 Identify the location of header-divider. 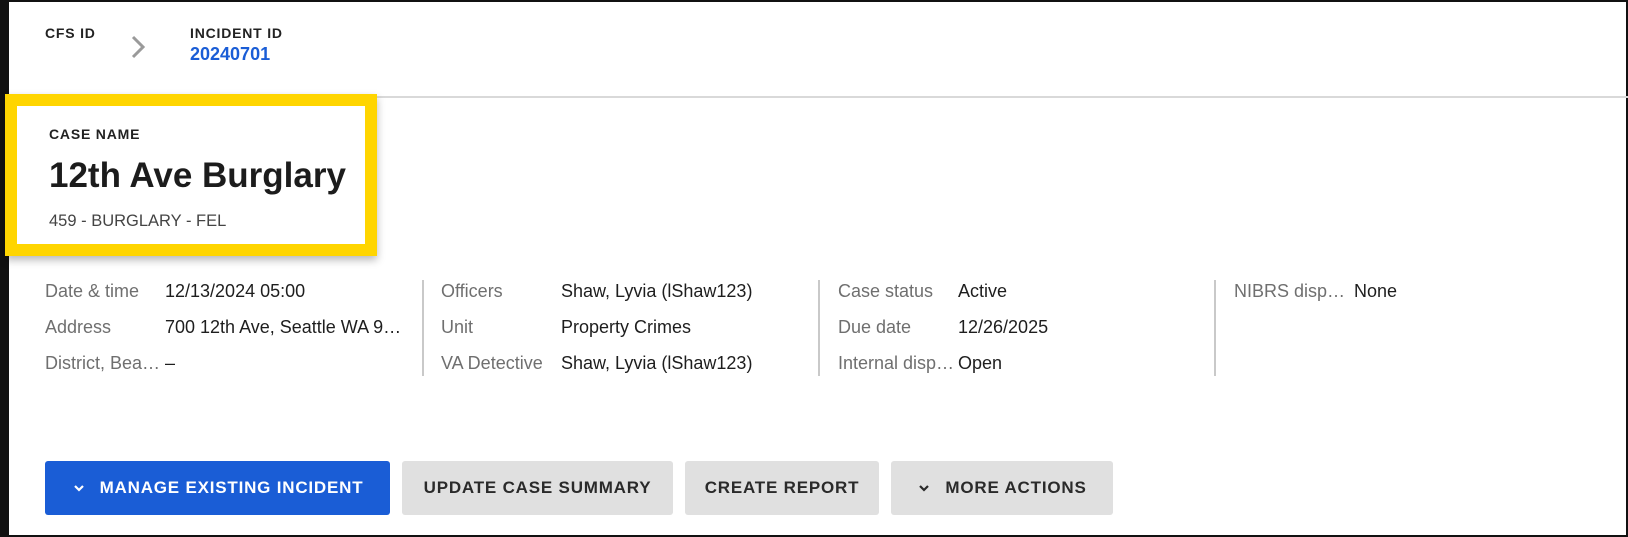
(994, 97).